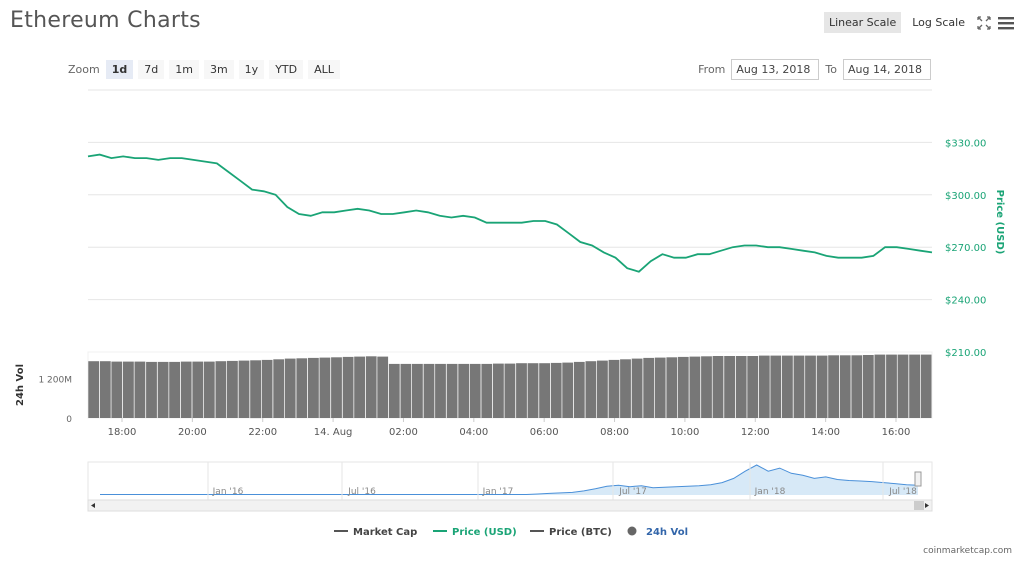 Image resolution: width=1024 pixels, height=566 pixels. Describe the element at coordinates (965, 143) in the screenshot. I see `price-tick-label: $330.00` at that location.